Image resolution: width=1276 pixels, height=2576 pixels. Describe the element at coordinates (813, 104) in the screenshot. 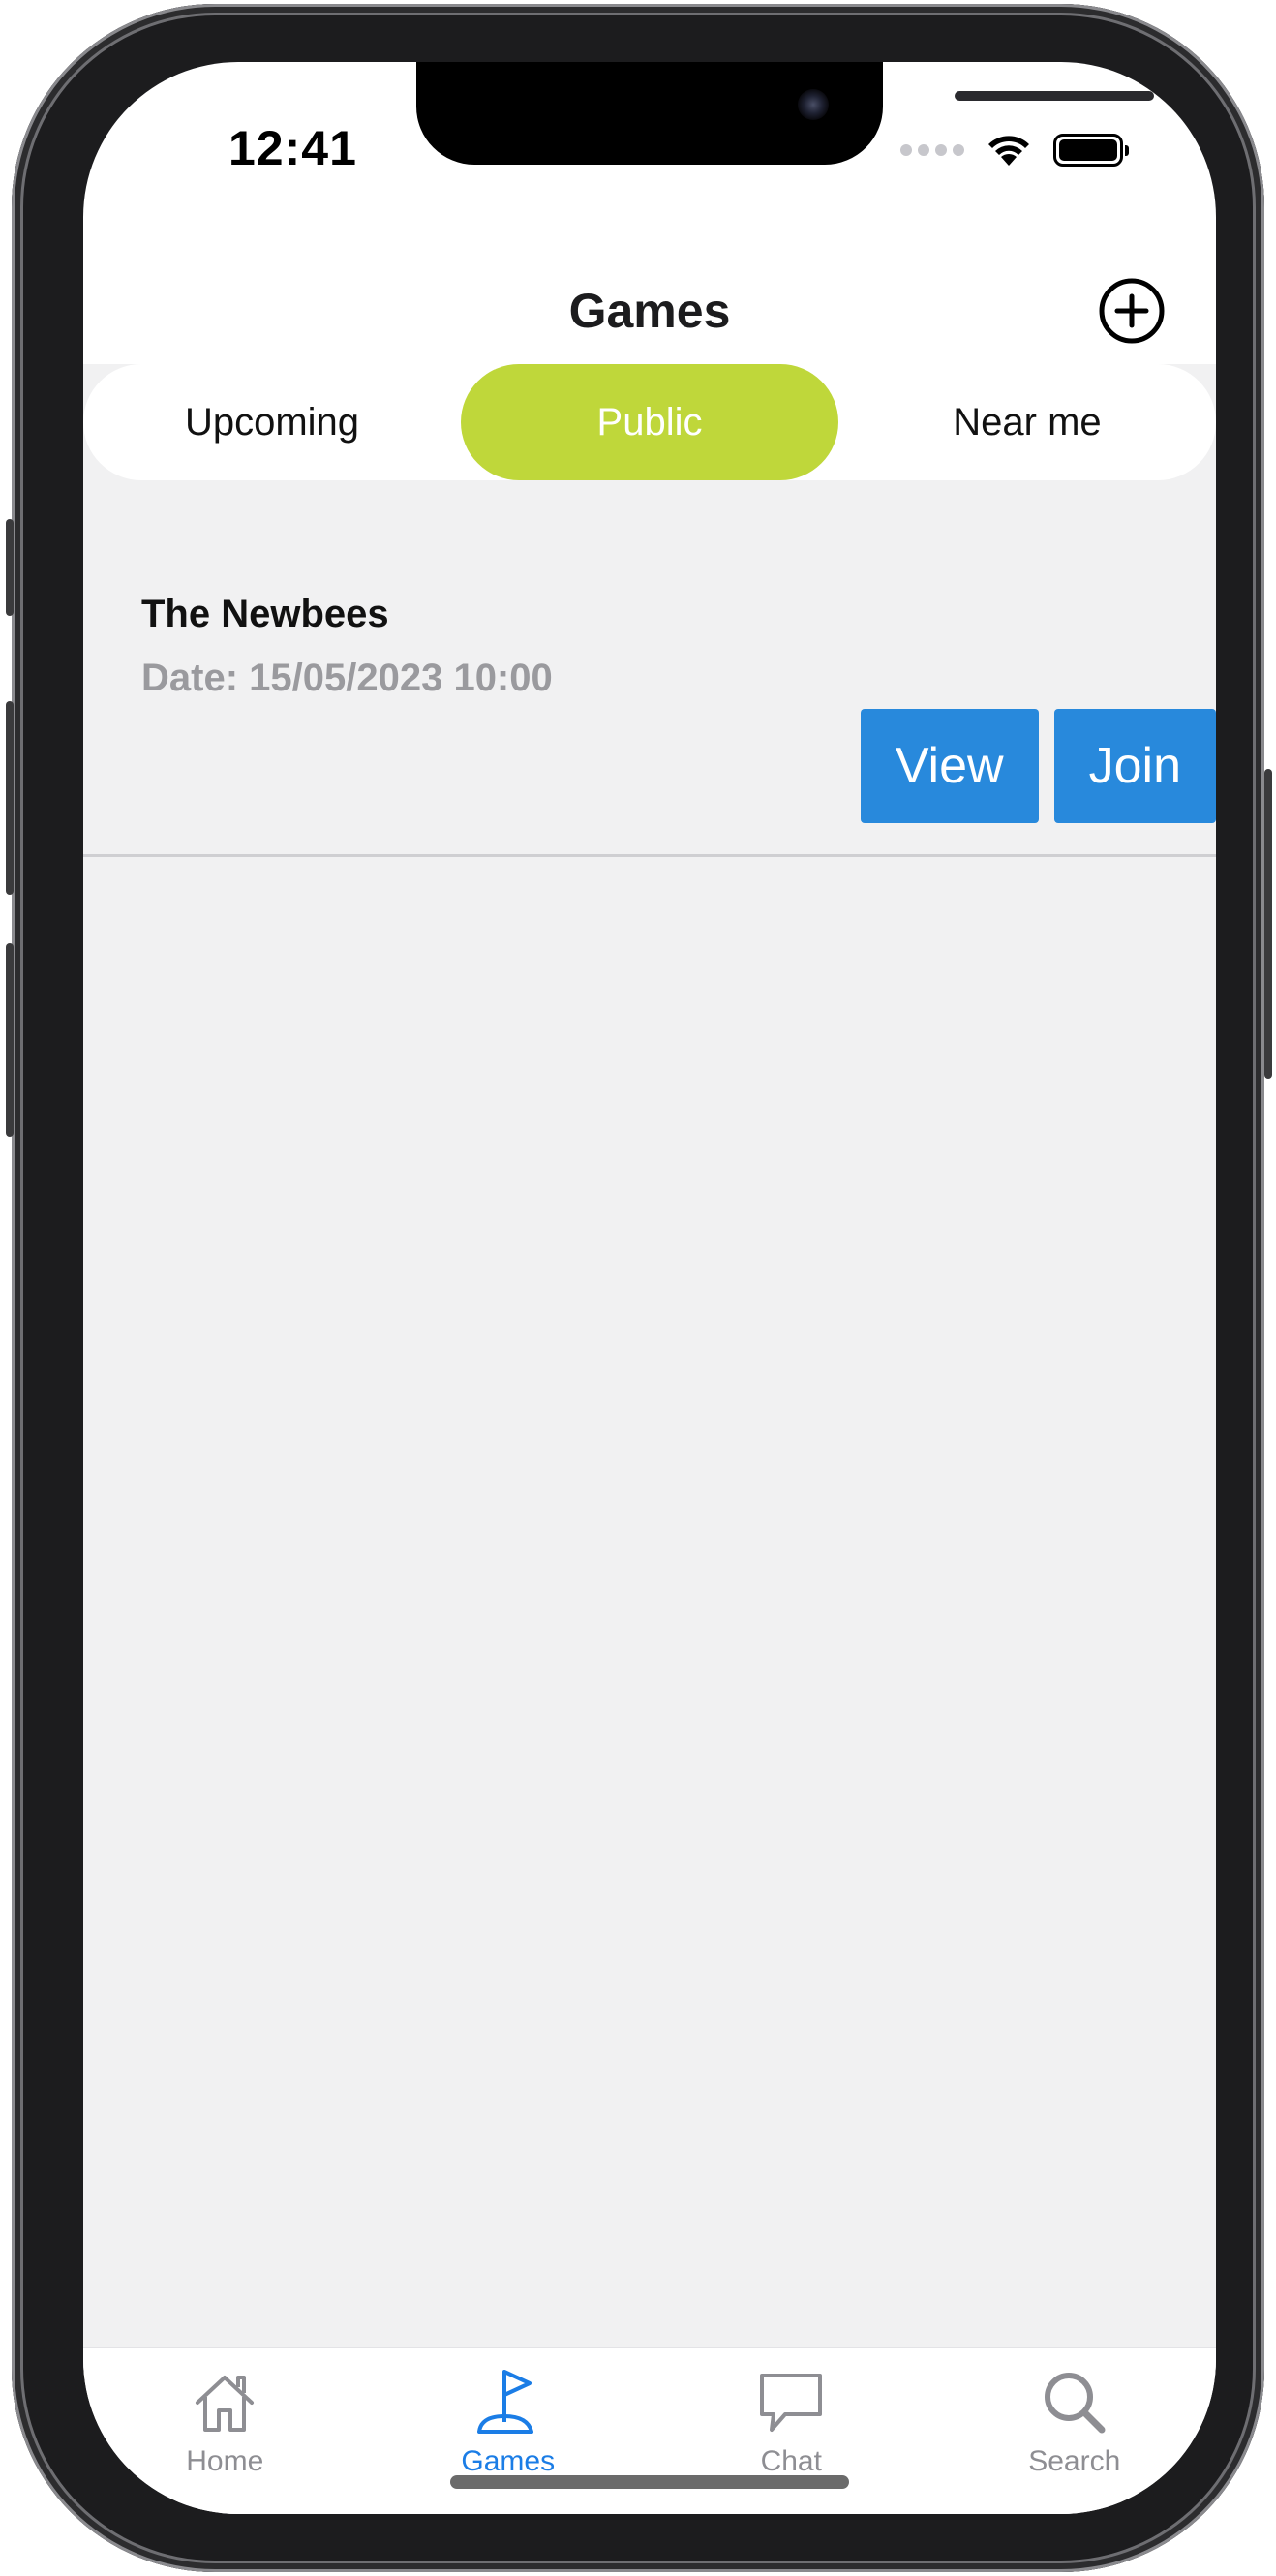

I see `camera-icon` at that location.